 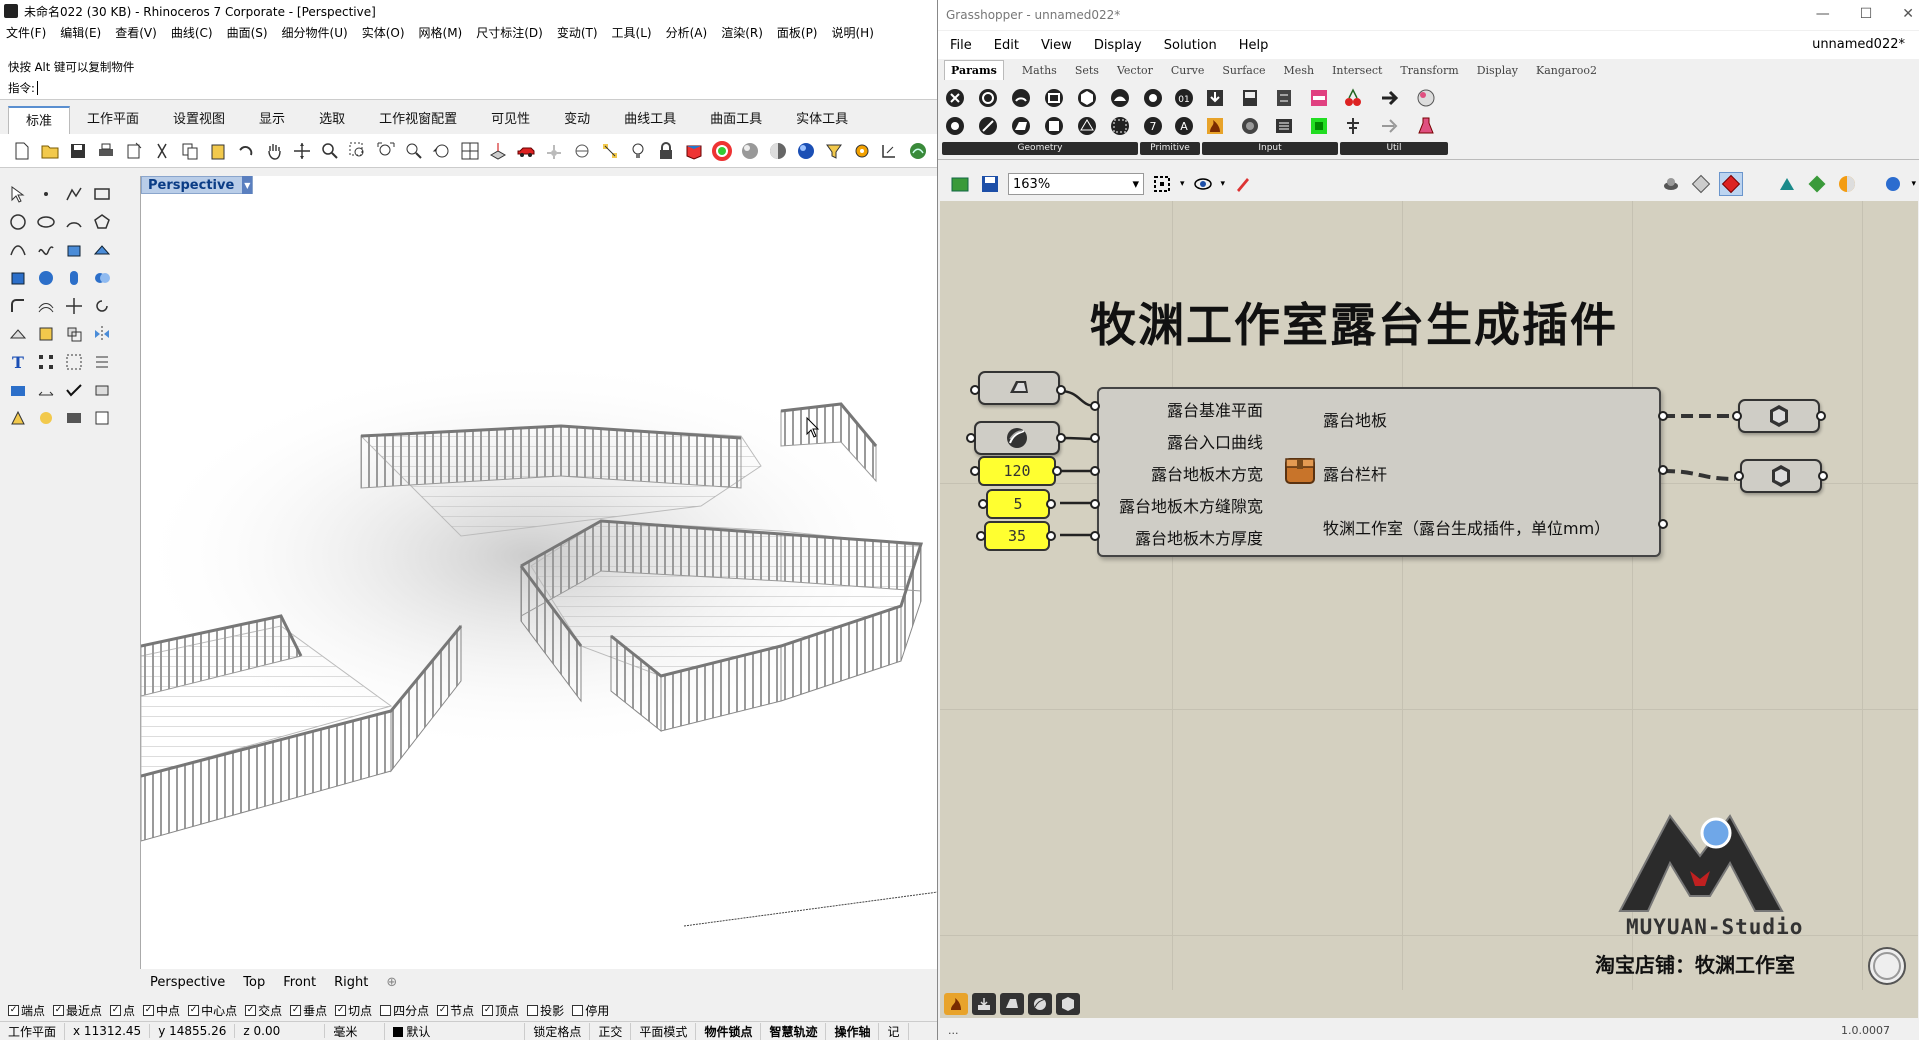 I want to click on component-input-port-gap, so click(x=1095, y=504).